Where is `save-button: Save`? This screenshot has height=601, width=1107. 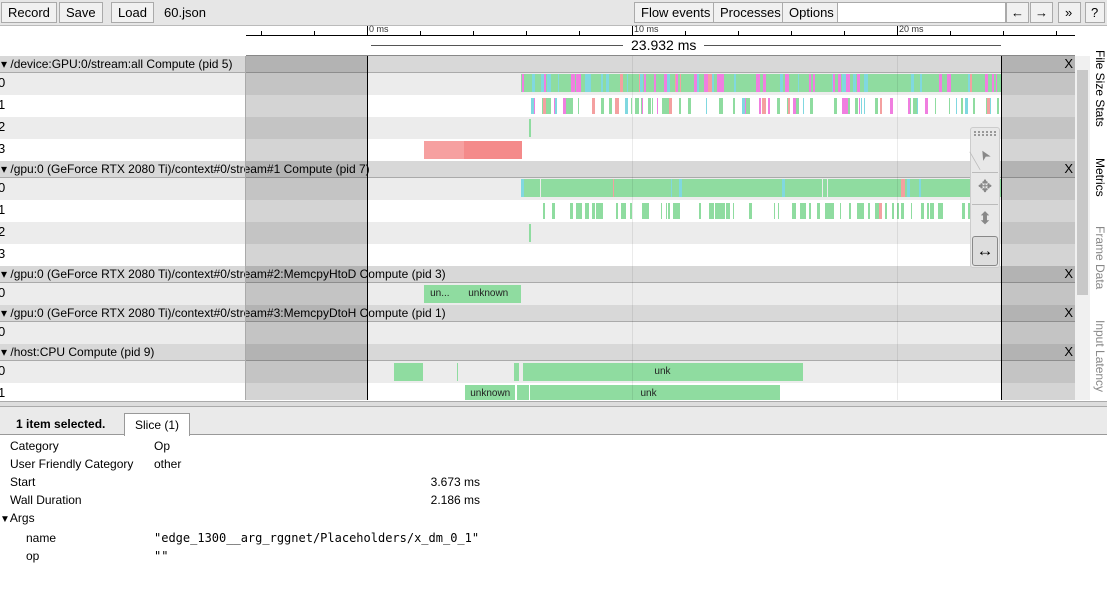
save-button: Save is located at coordinates (81, 12).